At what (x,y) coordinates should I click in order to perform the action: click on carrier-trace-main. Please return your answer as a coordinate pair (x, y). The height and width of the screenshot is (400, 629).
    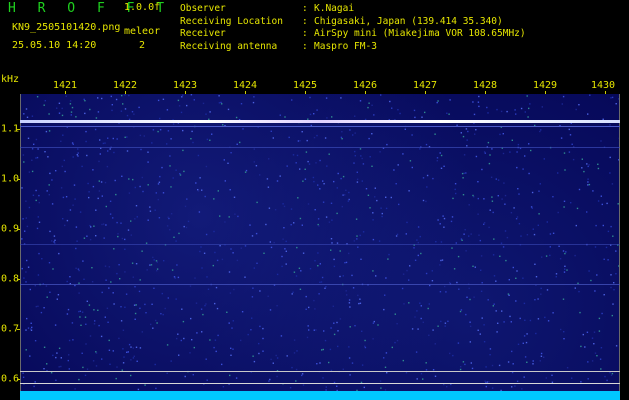
    Looking at the image, I should click on (320, 121).